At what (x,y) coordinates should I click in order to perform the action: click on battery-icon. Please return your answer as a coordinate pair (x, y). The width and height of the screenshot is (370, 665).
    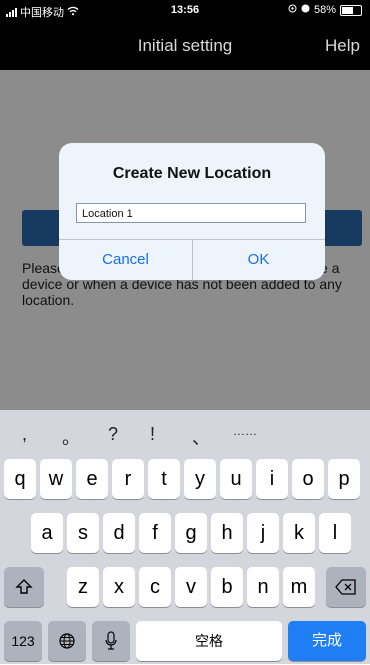
    Looking at the image, I should click on (351, 10).